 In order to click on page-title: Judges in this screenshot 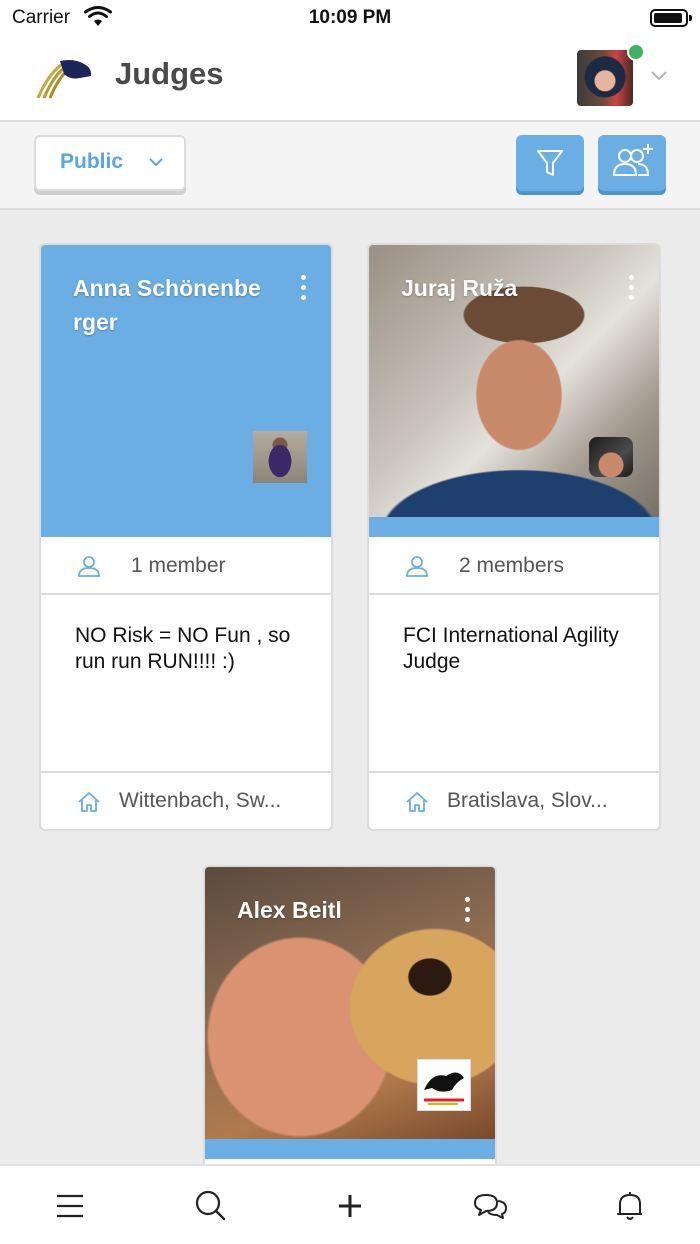, I will do `click(169, 73)`.